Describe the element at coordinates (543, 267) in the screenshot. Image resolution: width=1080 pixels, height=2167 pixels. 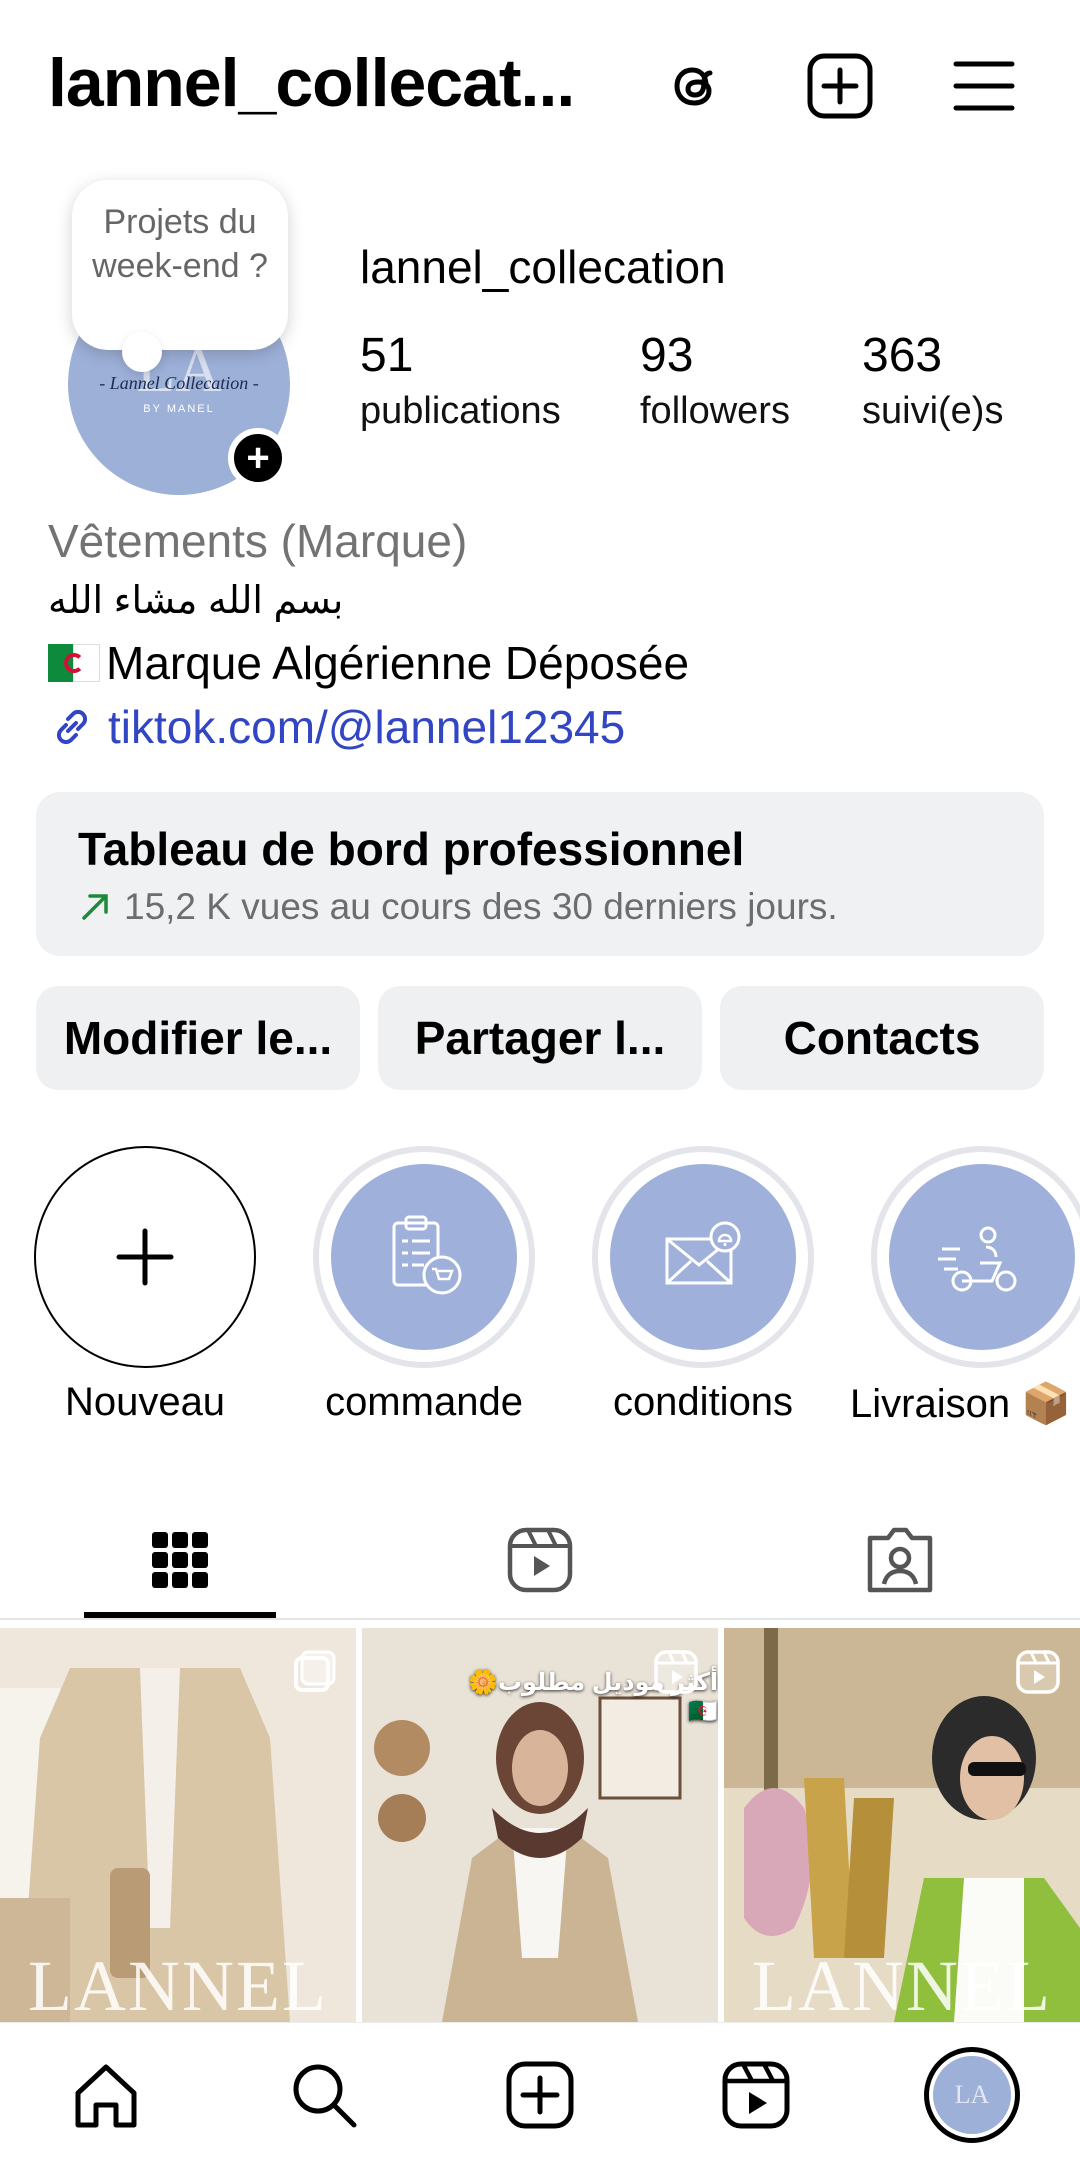
I see `profile-name: lannel_collecation` at that location.